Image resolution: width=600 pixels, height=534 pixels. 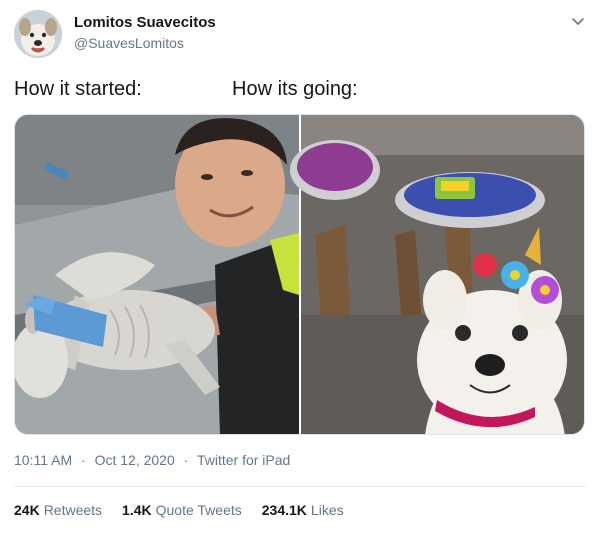 I want to click on tweet-date: Oct 12, 2020, so click(x=135, y=460).